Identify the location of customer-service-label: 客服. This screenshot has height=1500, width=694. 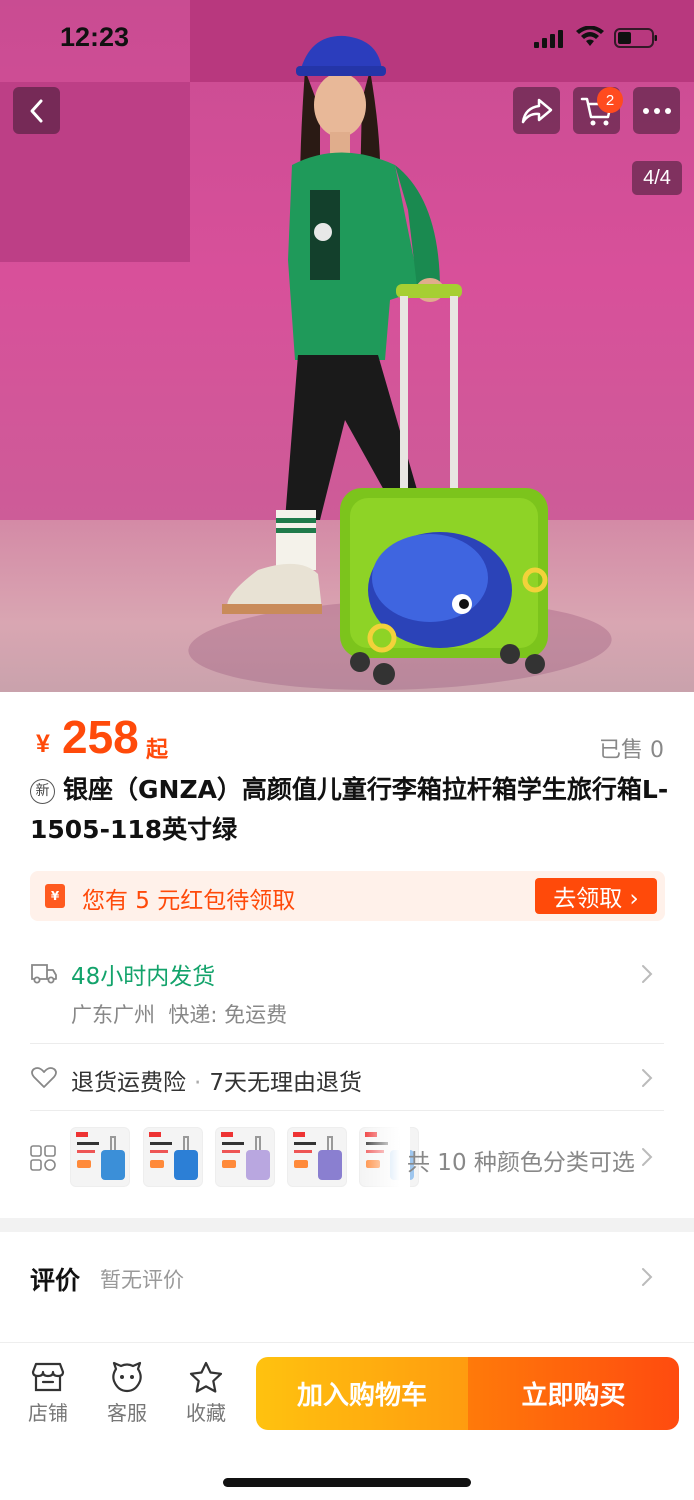
(127, 1413).